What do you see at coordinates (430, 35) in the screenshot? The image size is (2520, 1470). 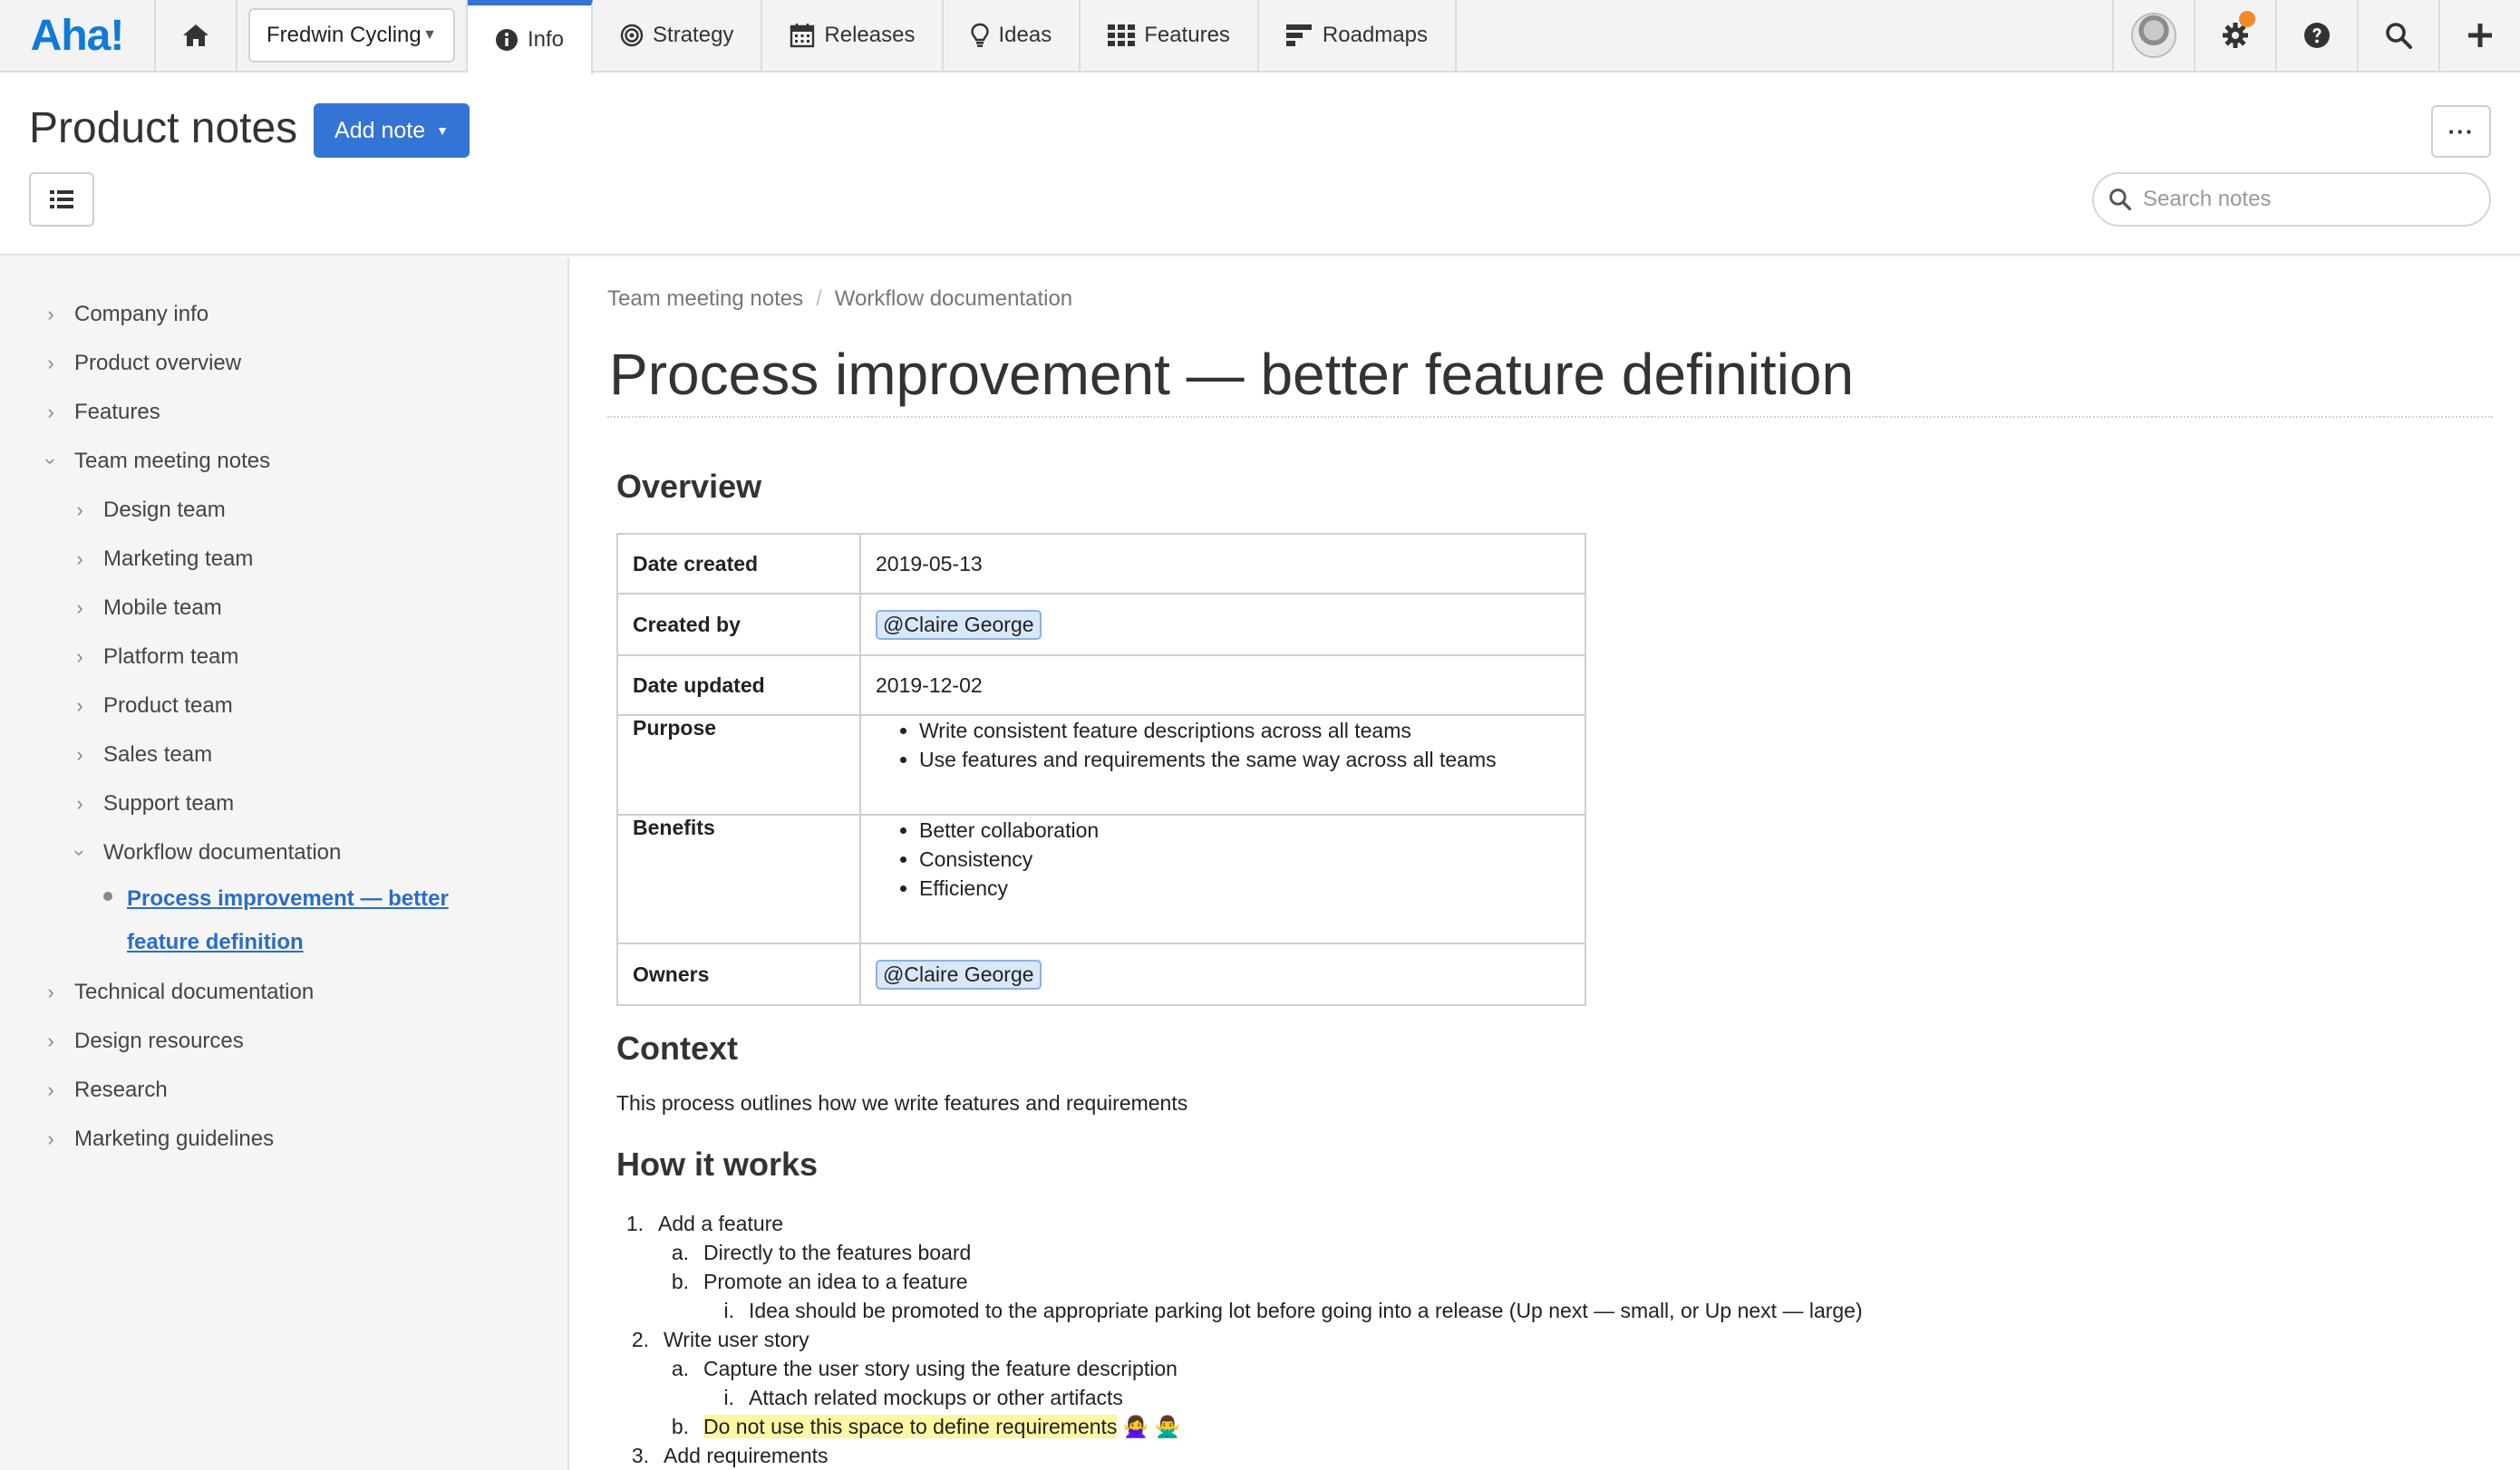 I see `chevron-down-icon: ▼` at bounding box center [430, 35].